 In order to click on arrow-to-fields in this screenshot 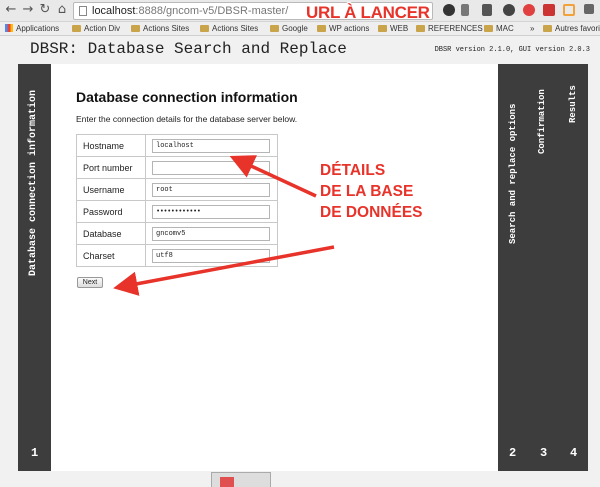, I will do `click(273, 176)`.